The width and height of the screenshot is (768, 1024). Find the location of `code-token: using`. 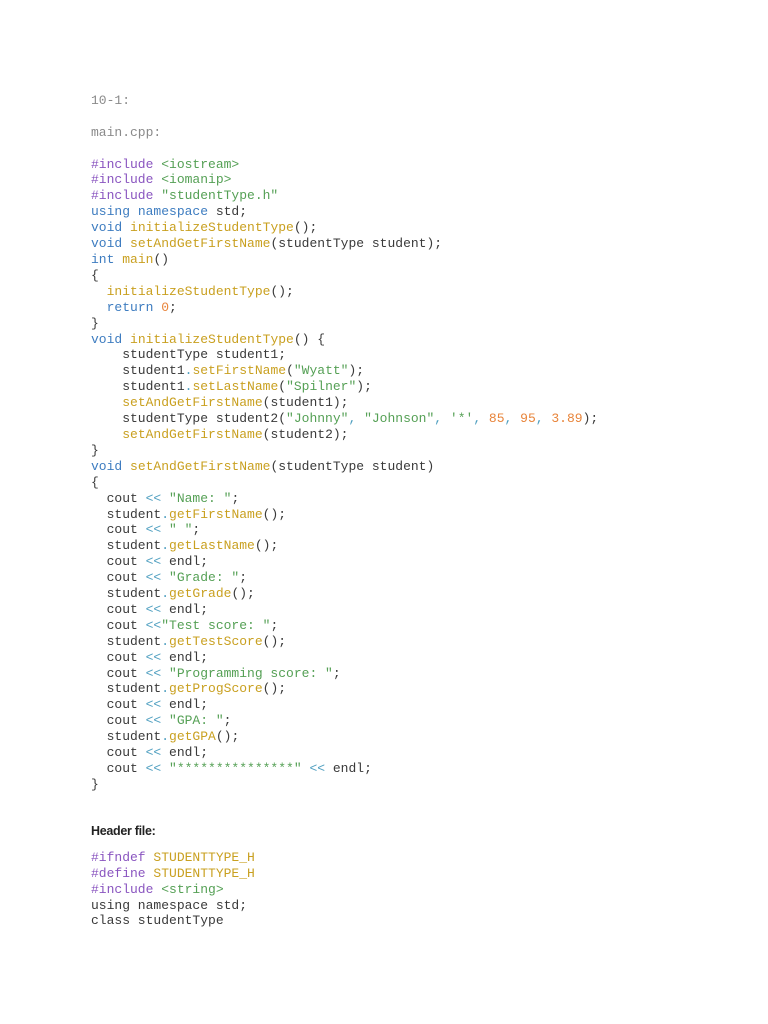

code-token: using is located at coordinates (114, 212).